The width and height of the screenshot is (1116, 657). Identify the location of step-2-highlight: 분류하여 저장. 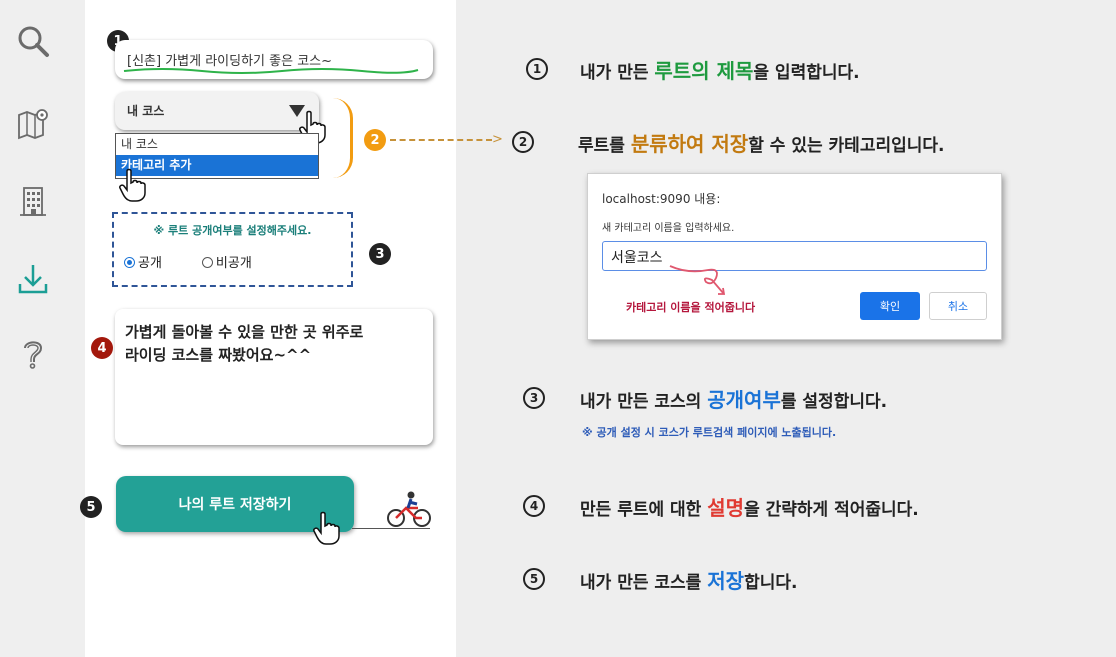
(689, 144).